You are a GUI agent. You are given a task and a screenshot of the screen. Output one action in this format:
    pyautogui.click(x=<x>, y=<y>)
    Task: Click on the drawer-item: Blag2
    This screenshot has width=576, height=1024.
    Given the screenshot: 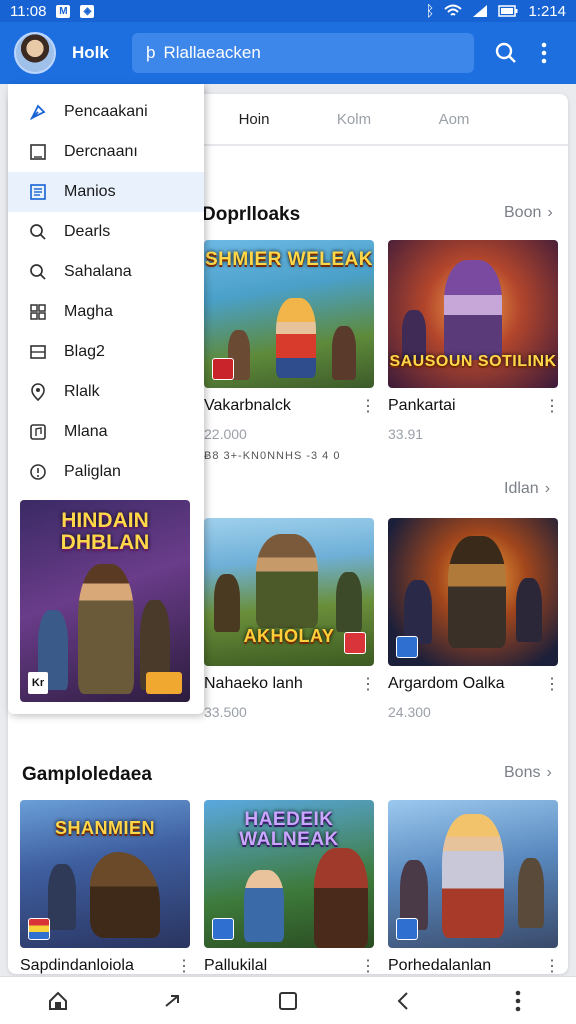 What is the action you would take?
    pyautogui.click(x=106, y=352)
    